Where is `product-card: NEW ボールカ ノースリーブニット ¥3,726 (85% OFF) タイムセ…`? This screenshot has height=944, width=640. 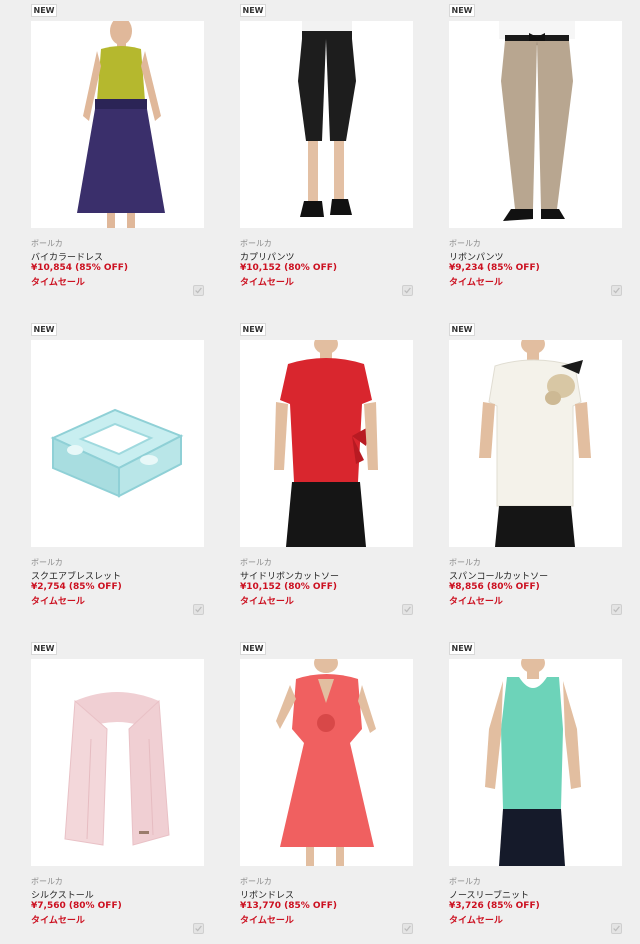
product-card: NEW ボールカ ノースリーブニット ¥3,726 (85% OFF) タイムセ… is located at coordinates (544, 790).